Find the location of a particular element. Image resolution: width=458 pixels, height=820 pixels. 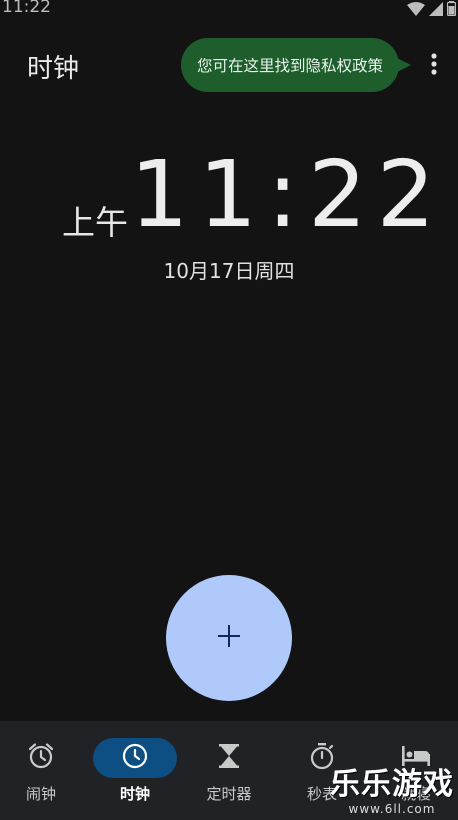

page-title: 时钟 is located at coordinates (53, 69).